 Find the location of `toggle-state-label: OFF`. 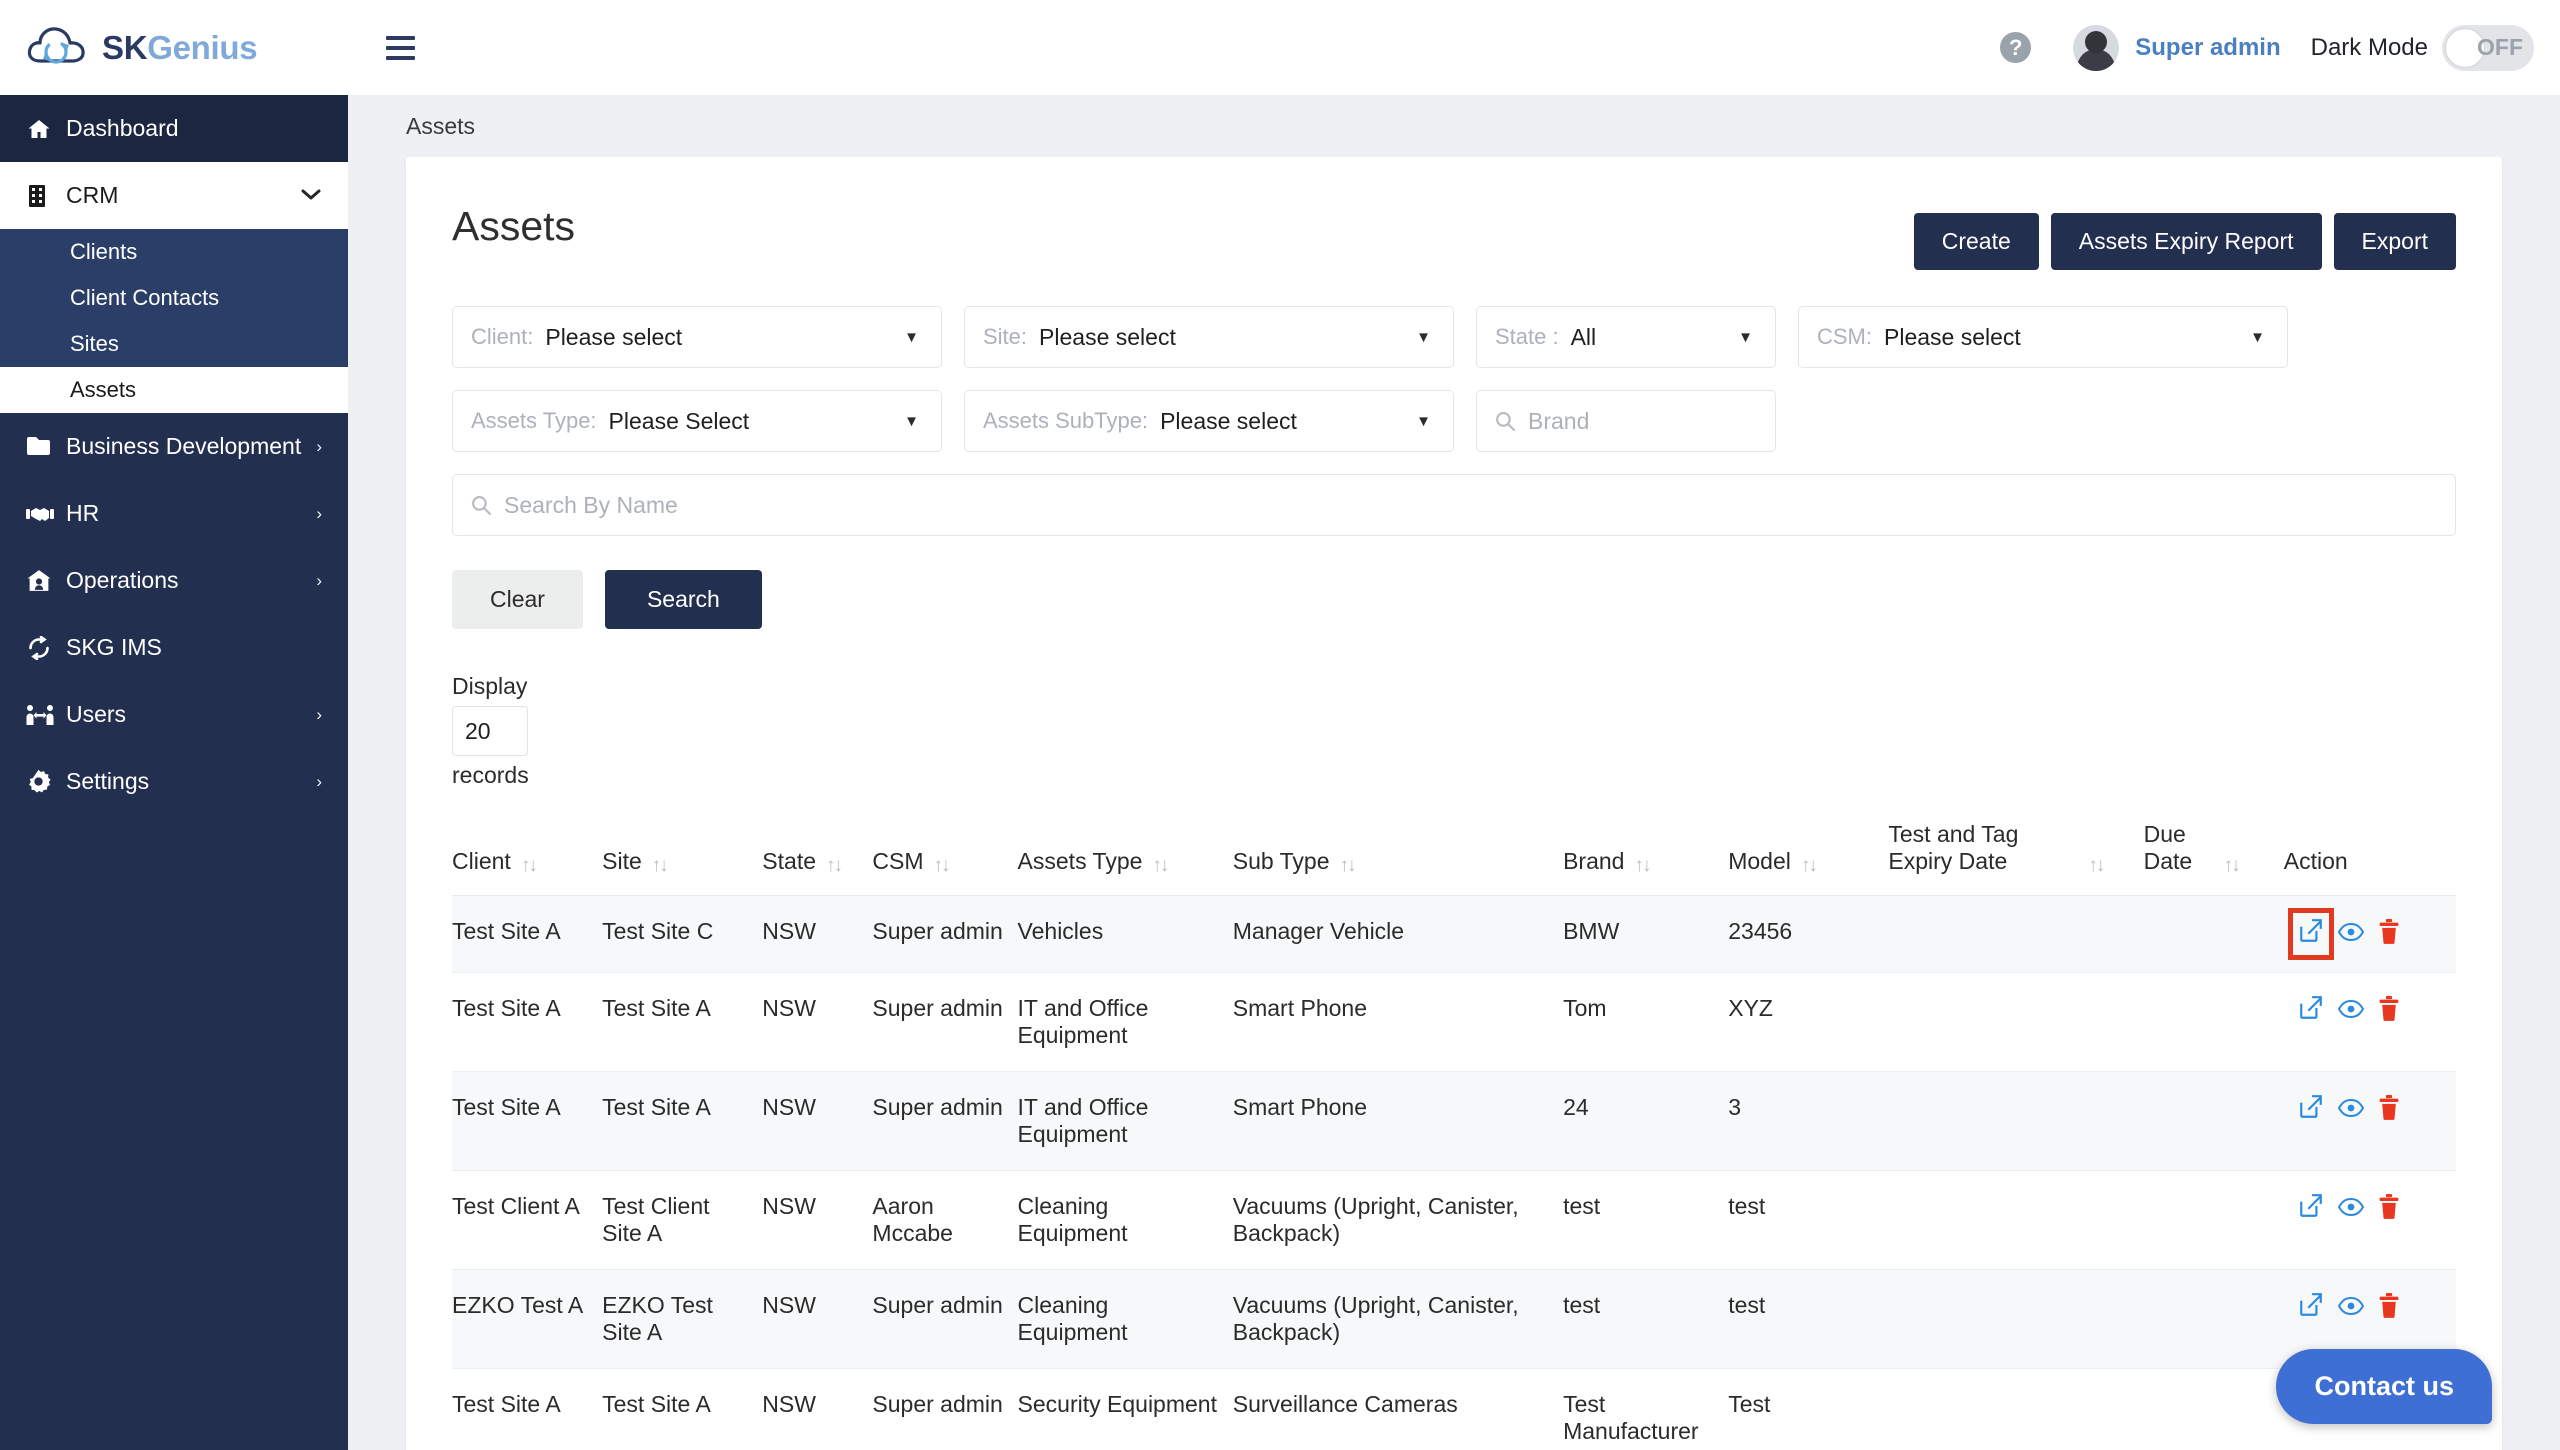

toggle-state-label: OFF is located at coordinates (2500, 47).